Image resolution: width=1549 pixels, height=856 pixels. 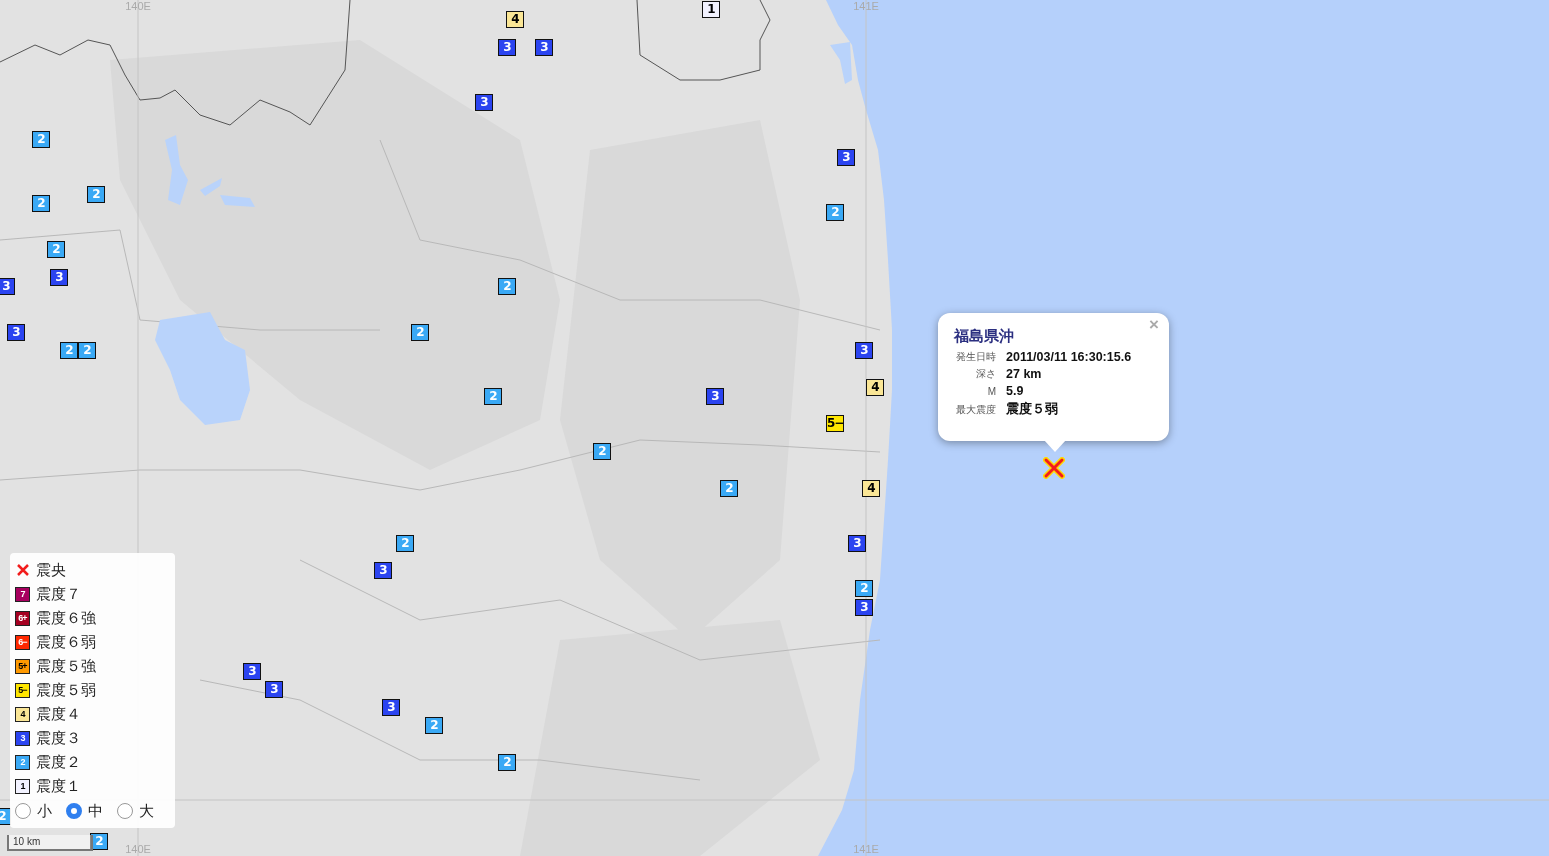 What do you see at coordinates (975, 357) in the screenshot?
I see `field-label: 発生日時` at bounding box center [975, 357].